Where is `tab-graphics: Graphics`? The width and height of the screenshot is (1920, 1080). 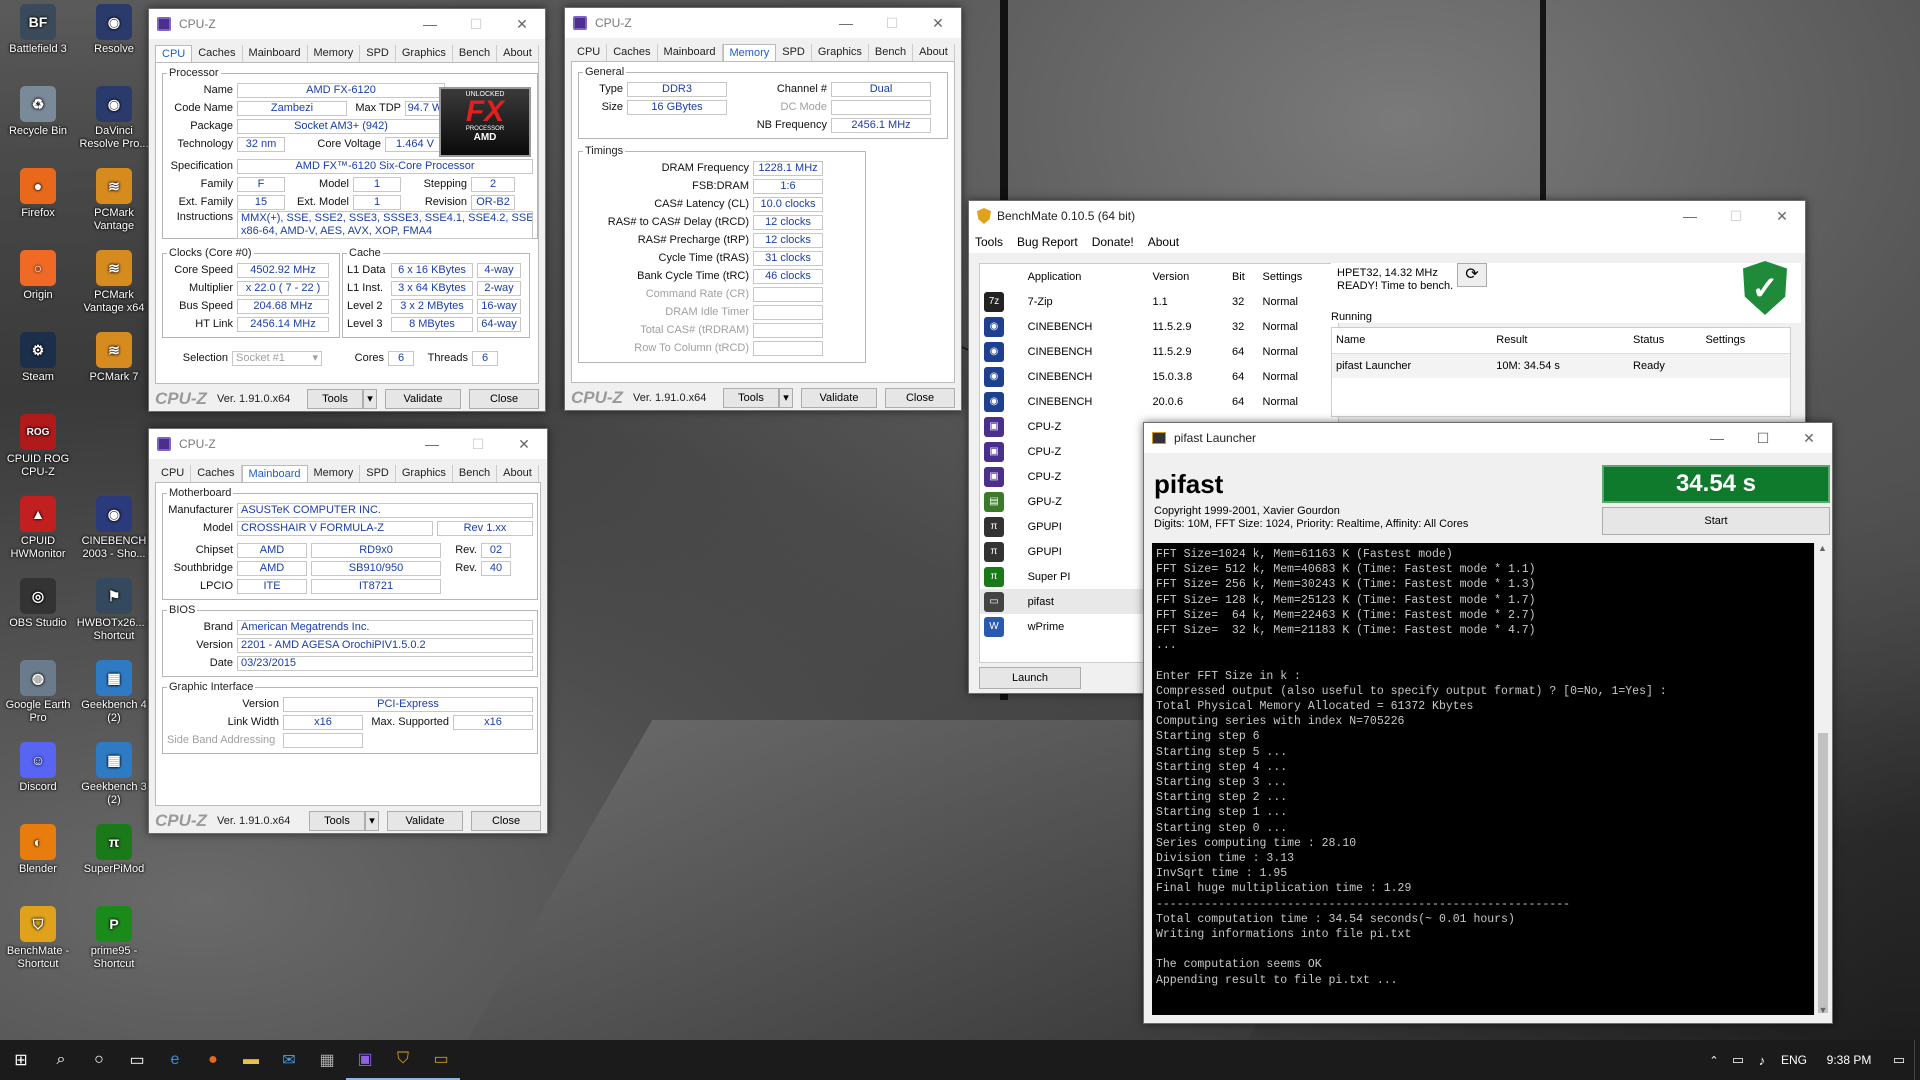
tab-graphics: Graphics is located at coordinates (424, 473).